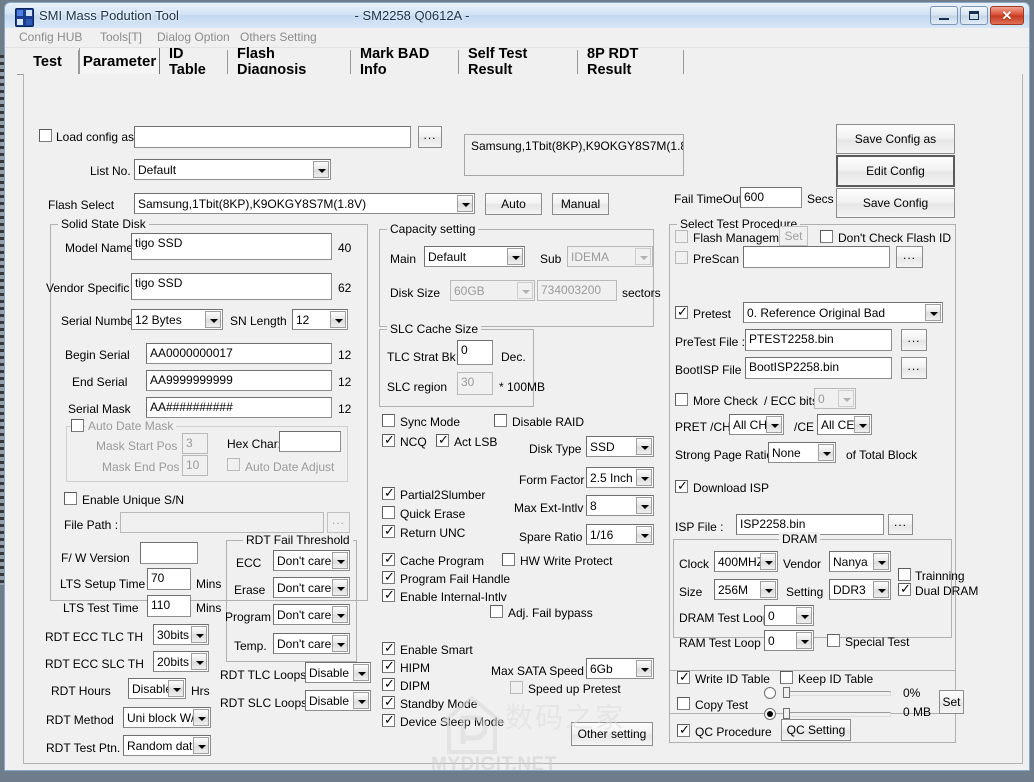 The image size is (1034, 782). Describe the element at coordinates (388, 440) in the screenshot. I see `ncq-checkbox: ✓` at that location.